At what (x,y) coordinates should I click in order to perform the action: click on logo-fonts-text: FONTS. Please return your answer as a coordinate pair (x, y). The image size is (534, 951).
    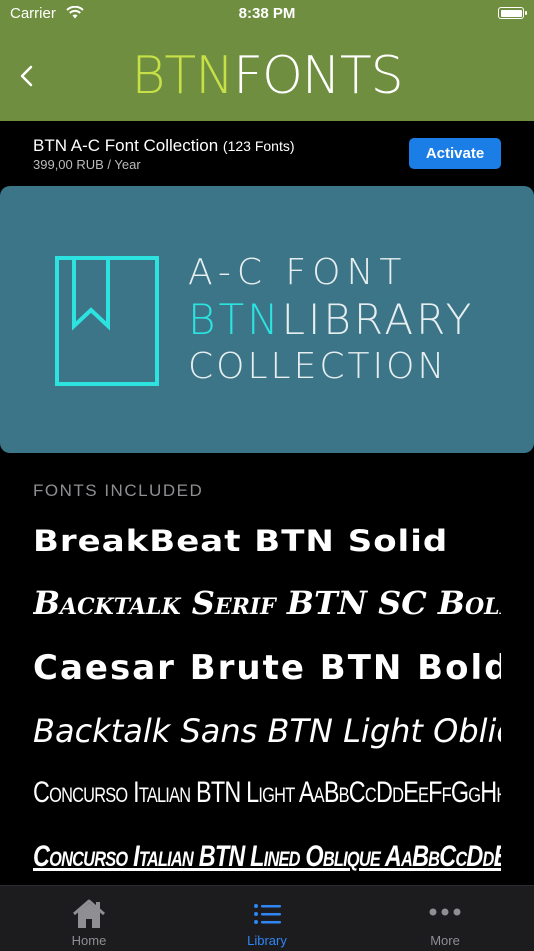
    Looking at the image, I should click on (318, 76).